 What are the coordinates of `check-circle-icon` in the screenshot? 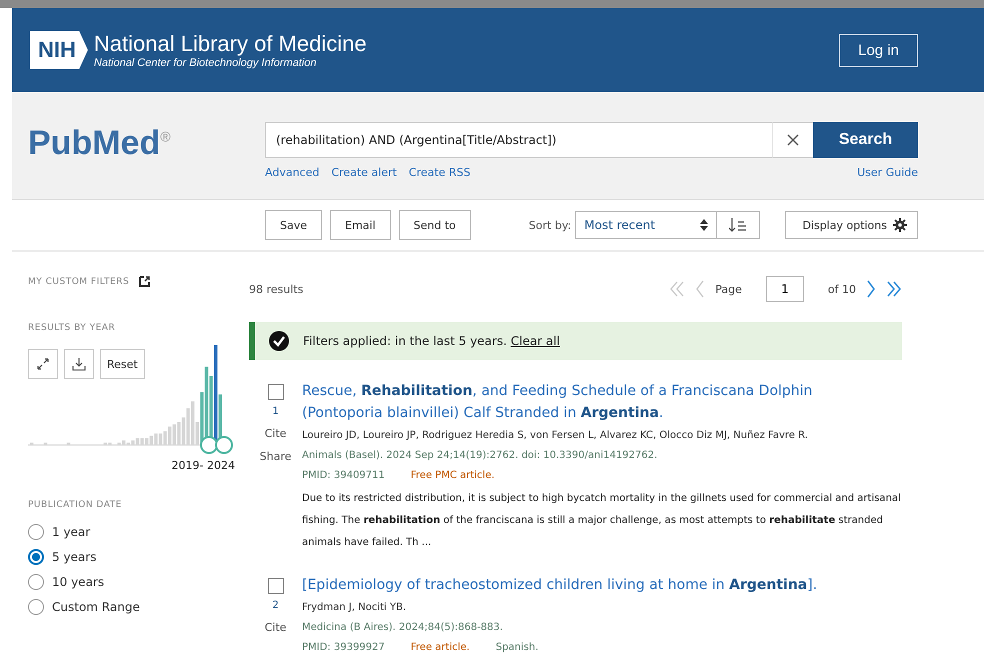 It's located at (279, 341).